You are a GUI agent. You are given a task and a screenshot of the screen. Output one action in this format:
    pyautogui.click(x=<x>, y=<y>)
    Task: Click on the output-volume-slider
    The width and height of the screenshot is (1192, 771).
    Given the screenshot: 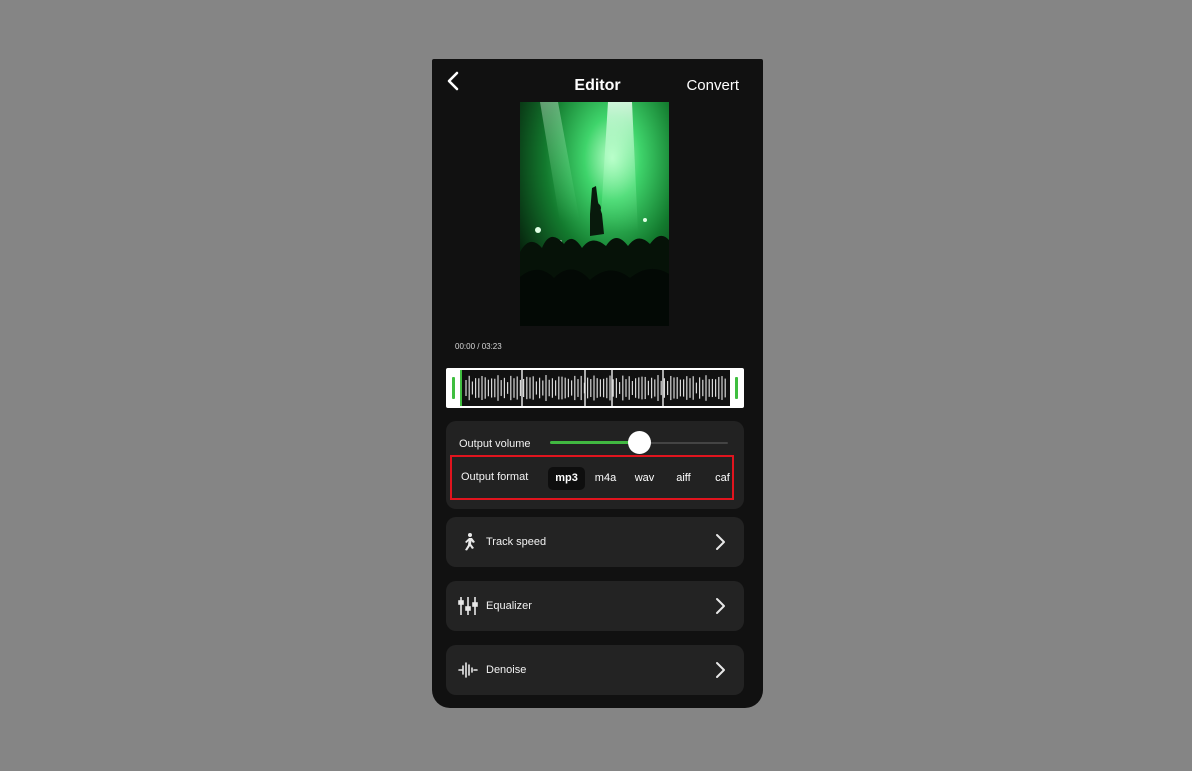 What is the action you would take?
    pyautogui.click(x=639, y=442)
    